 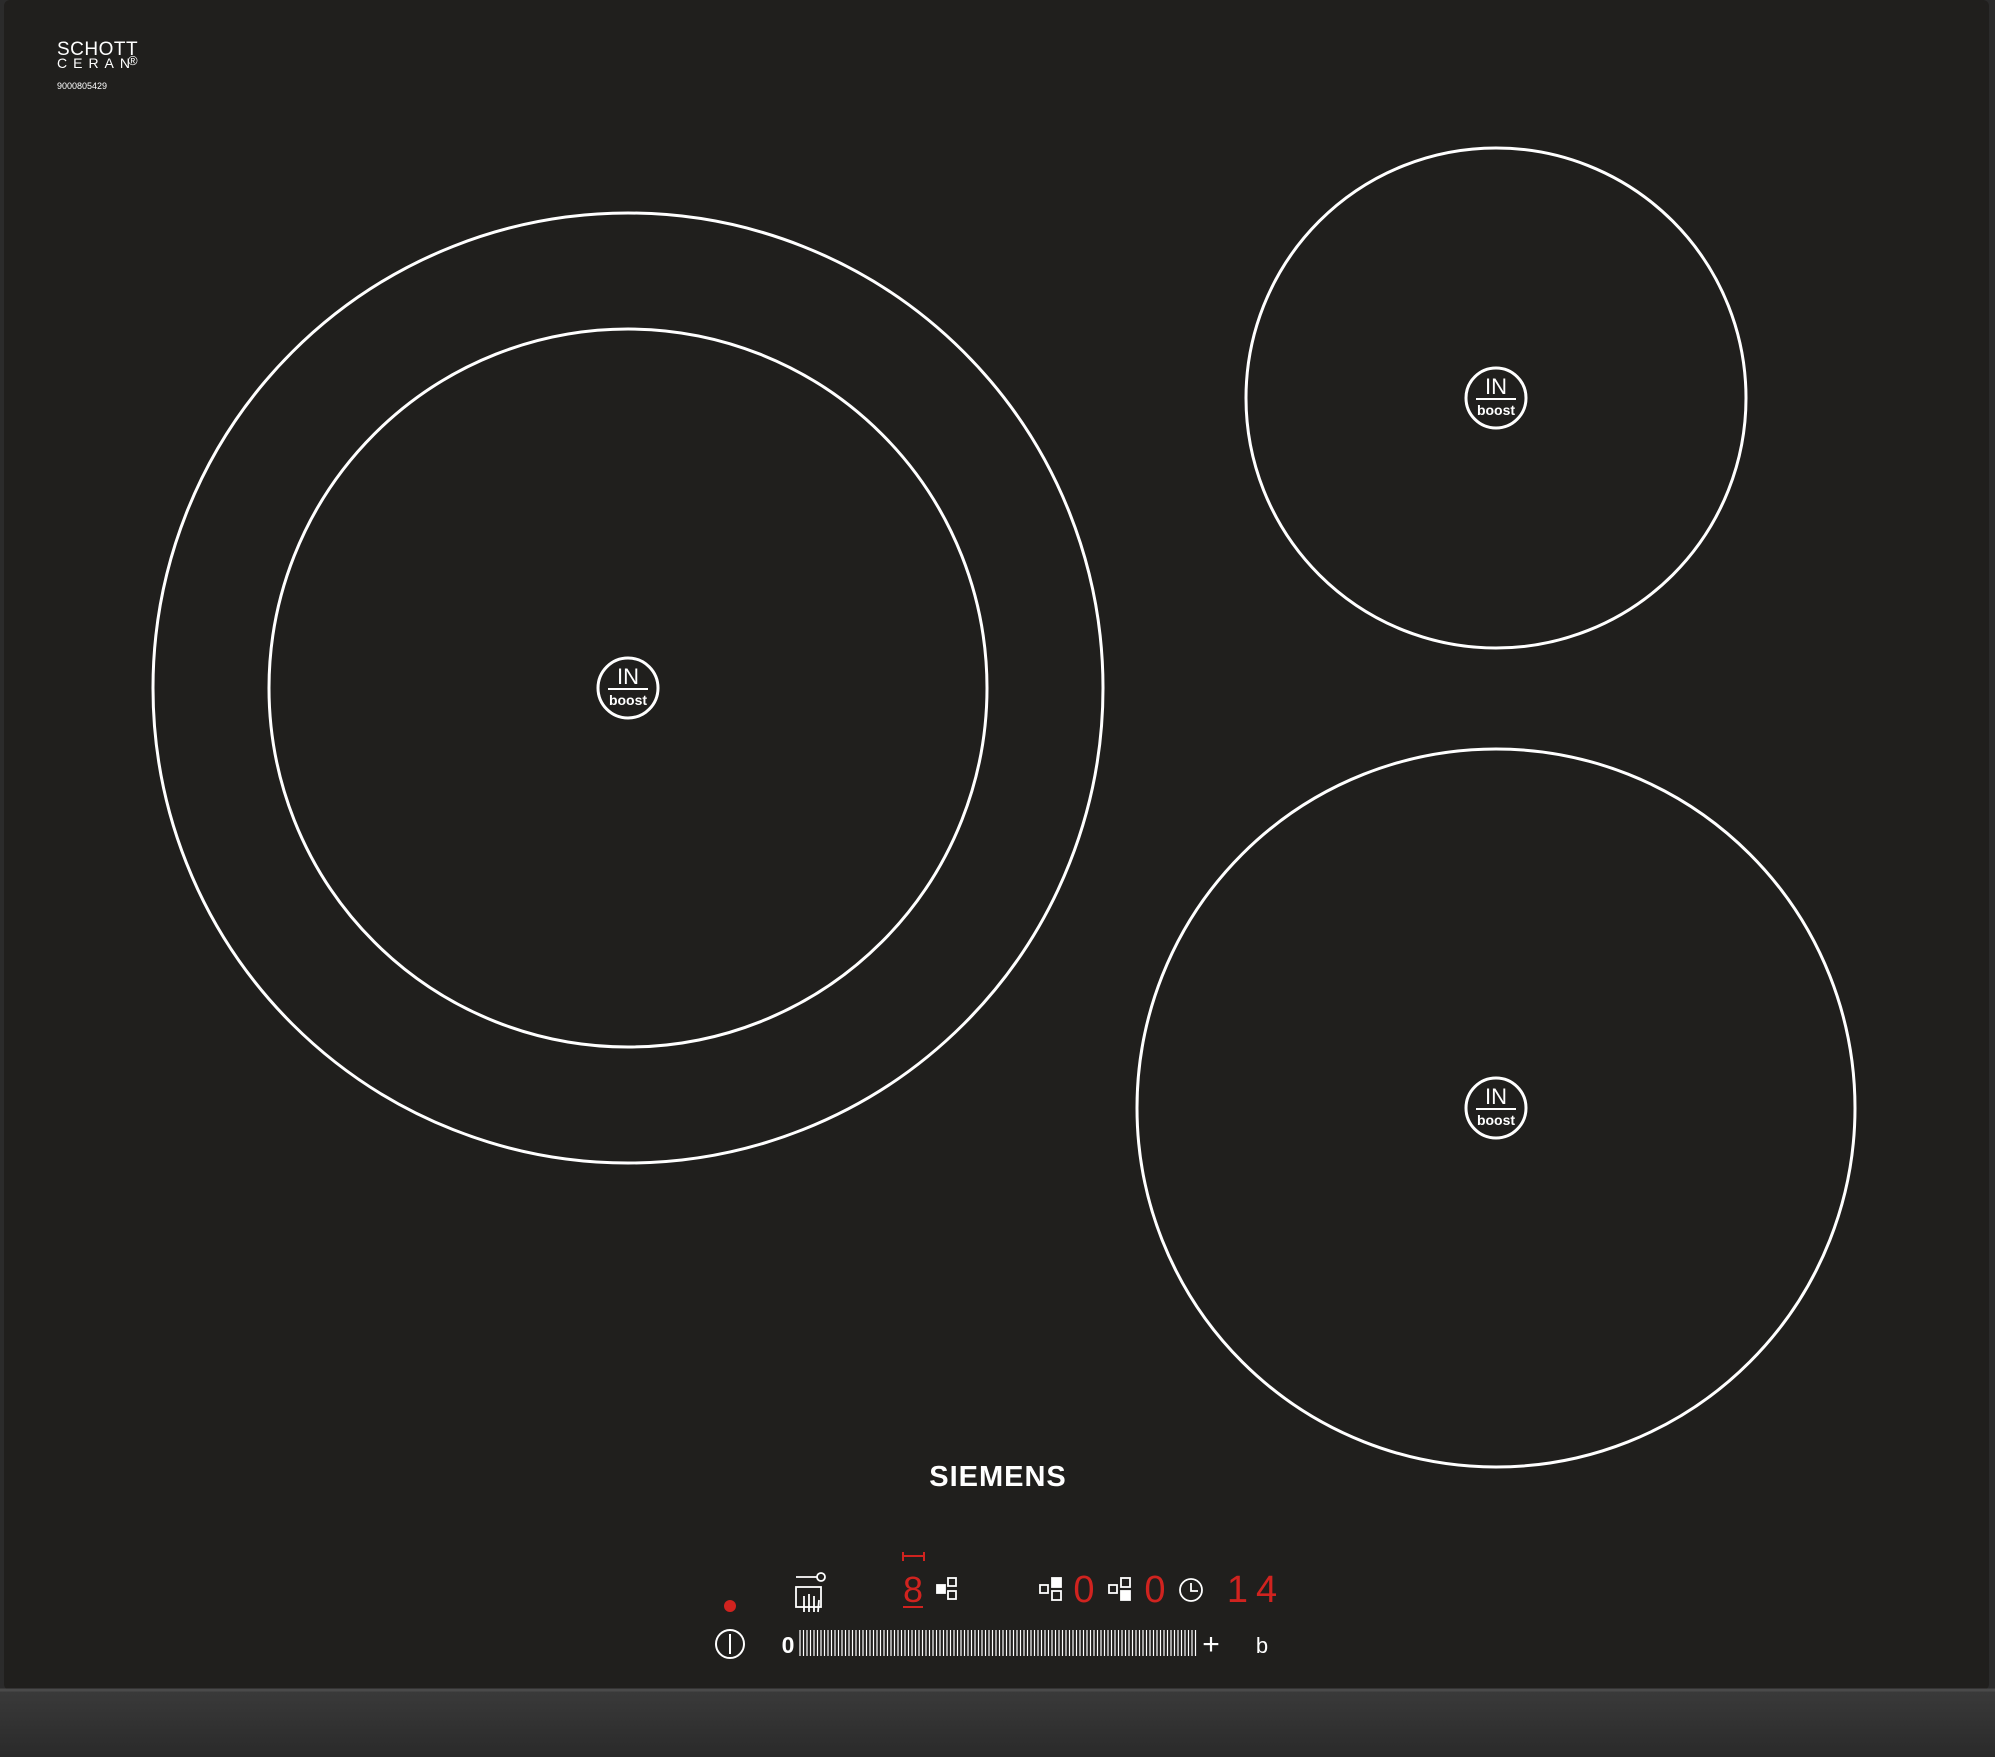 I want to click on zone-level-1: 0, so click(x=1083, y=1590).